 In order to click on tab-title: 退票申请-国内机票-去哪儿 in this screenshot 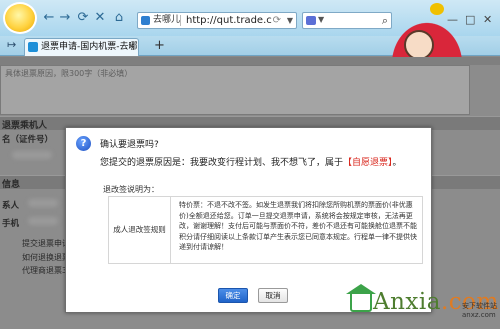, I will do `click(90, 47)`.